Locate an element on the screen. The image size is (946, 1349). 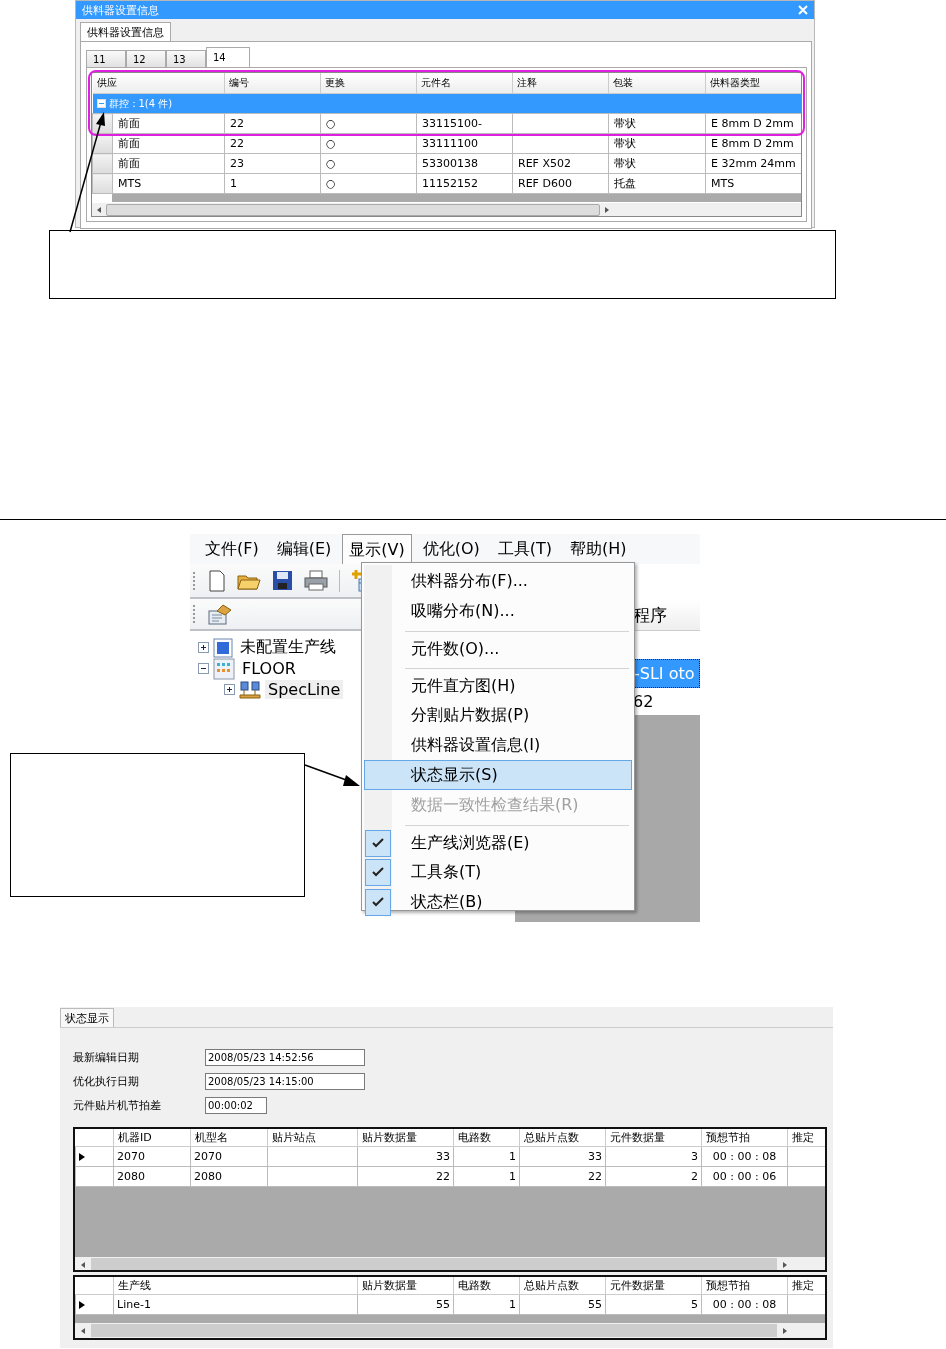
menu-item: 帮助(H) is located at coordinates (598, 549).